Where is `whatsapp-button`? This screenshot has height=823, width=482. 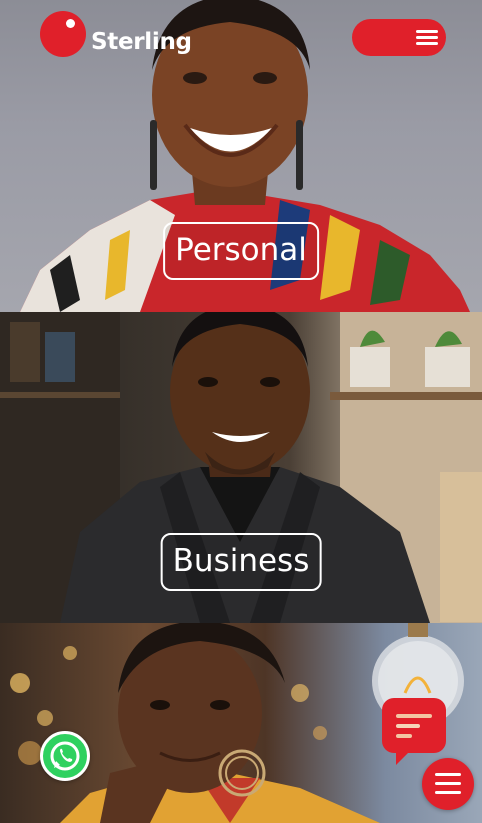
whatsapp-button is located at coordinates (65, 756).